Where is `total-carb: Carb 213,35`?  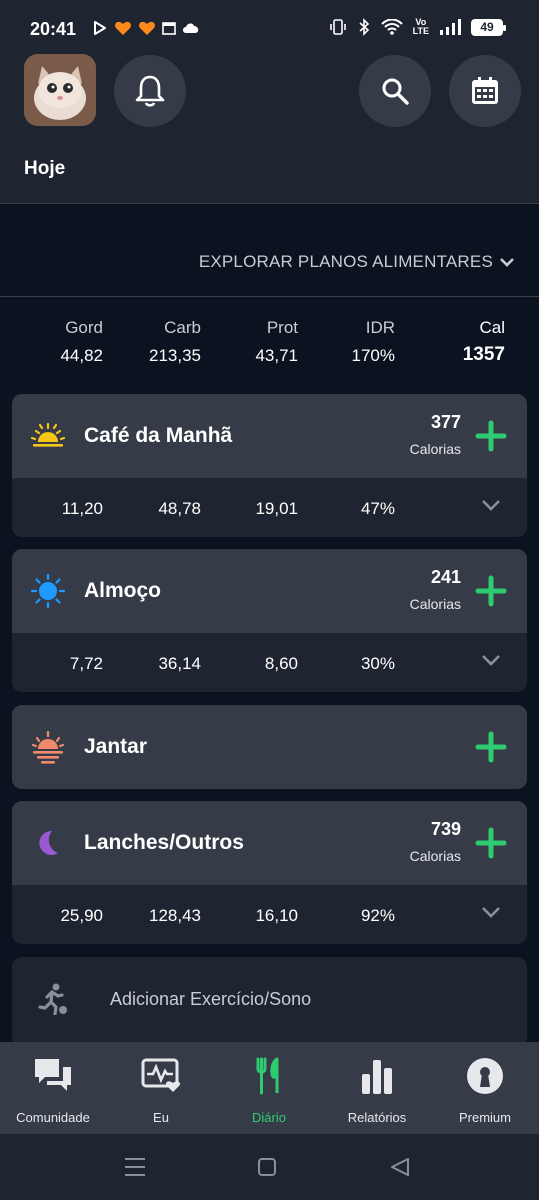
total-carb: Carb 213,35 is located at coordinates (175, 341).